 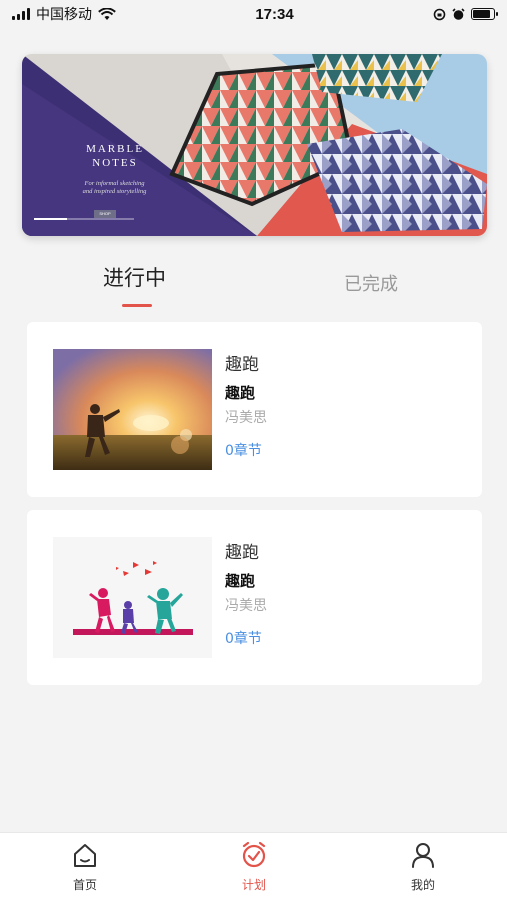 I want to click on carrier-label: 中国移动, so click(x=64, y=14).